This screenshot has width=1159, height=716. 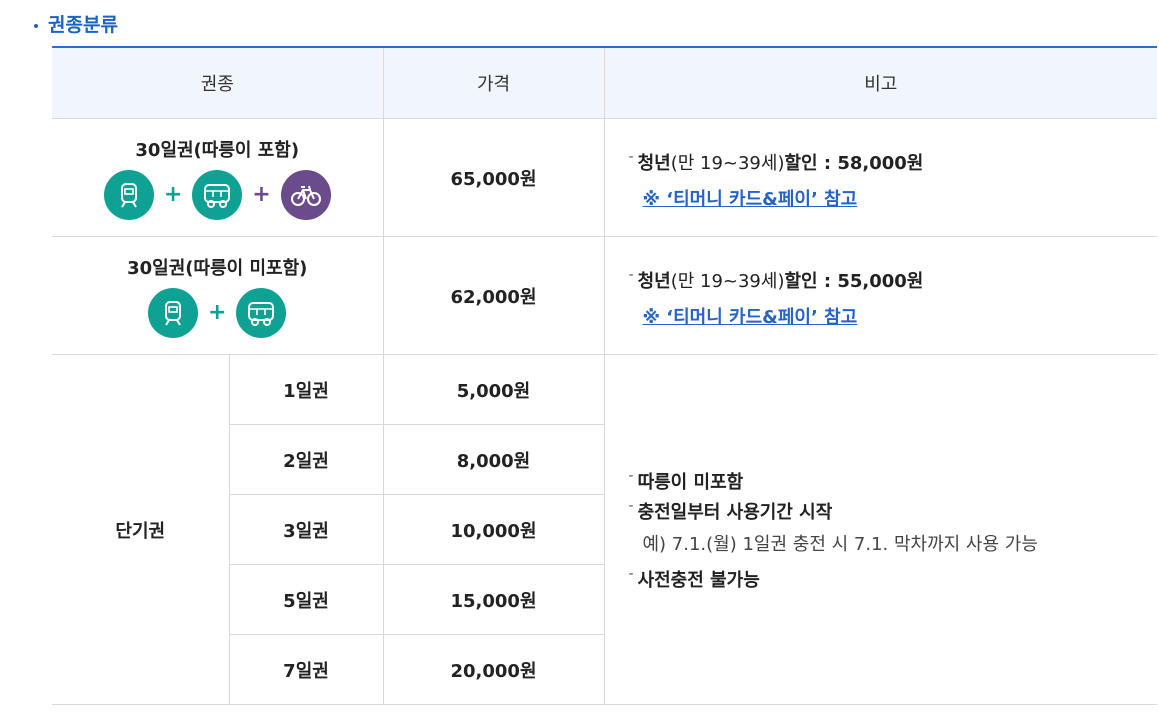 I want to click on note-no-precharge: - 사전충전 불가능, so click(x=694, y=578).